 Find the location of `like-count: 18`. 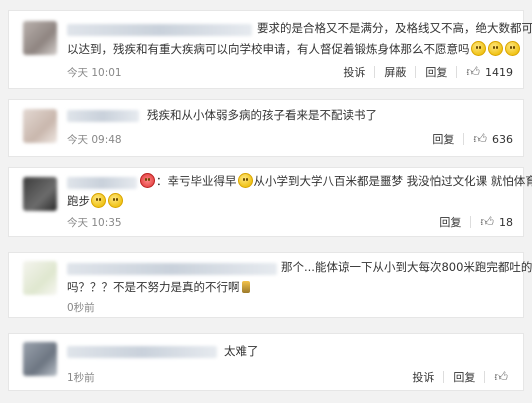

like-count: 18 is located at coordinates (506, 222).